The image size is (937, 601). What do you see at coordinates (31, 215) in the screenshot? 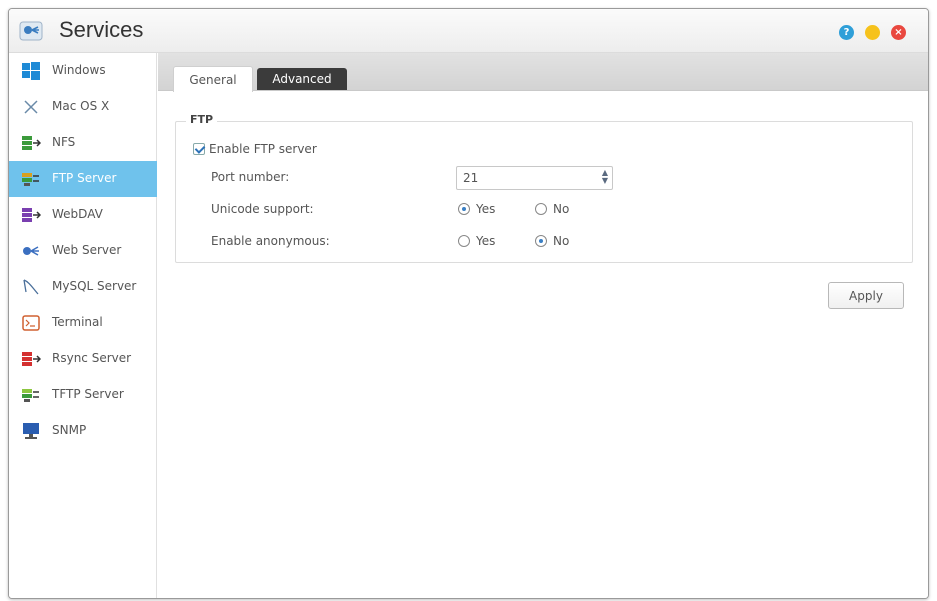
I see `webdav-icon` at bounding box center [31, 215].